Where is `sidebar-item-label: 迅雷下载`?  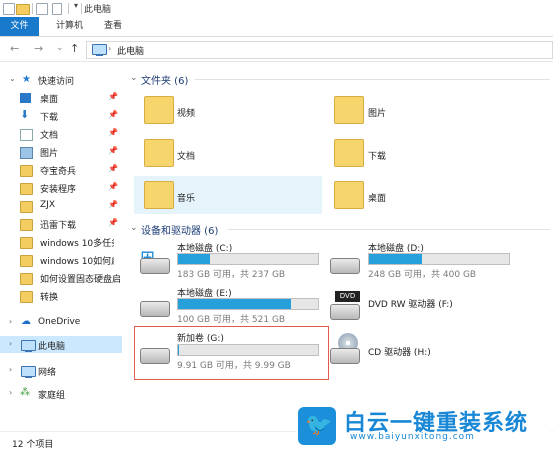
sidebar-item-label: 迅雷下载 is located at coordinates (58, 226).